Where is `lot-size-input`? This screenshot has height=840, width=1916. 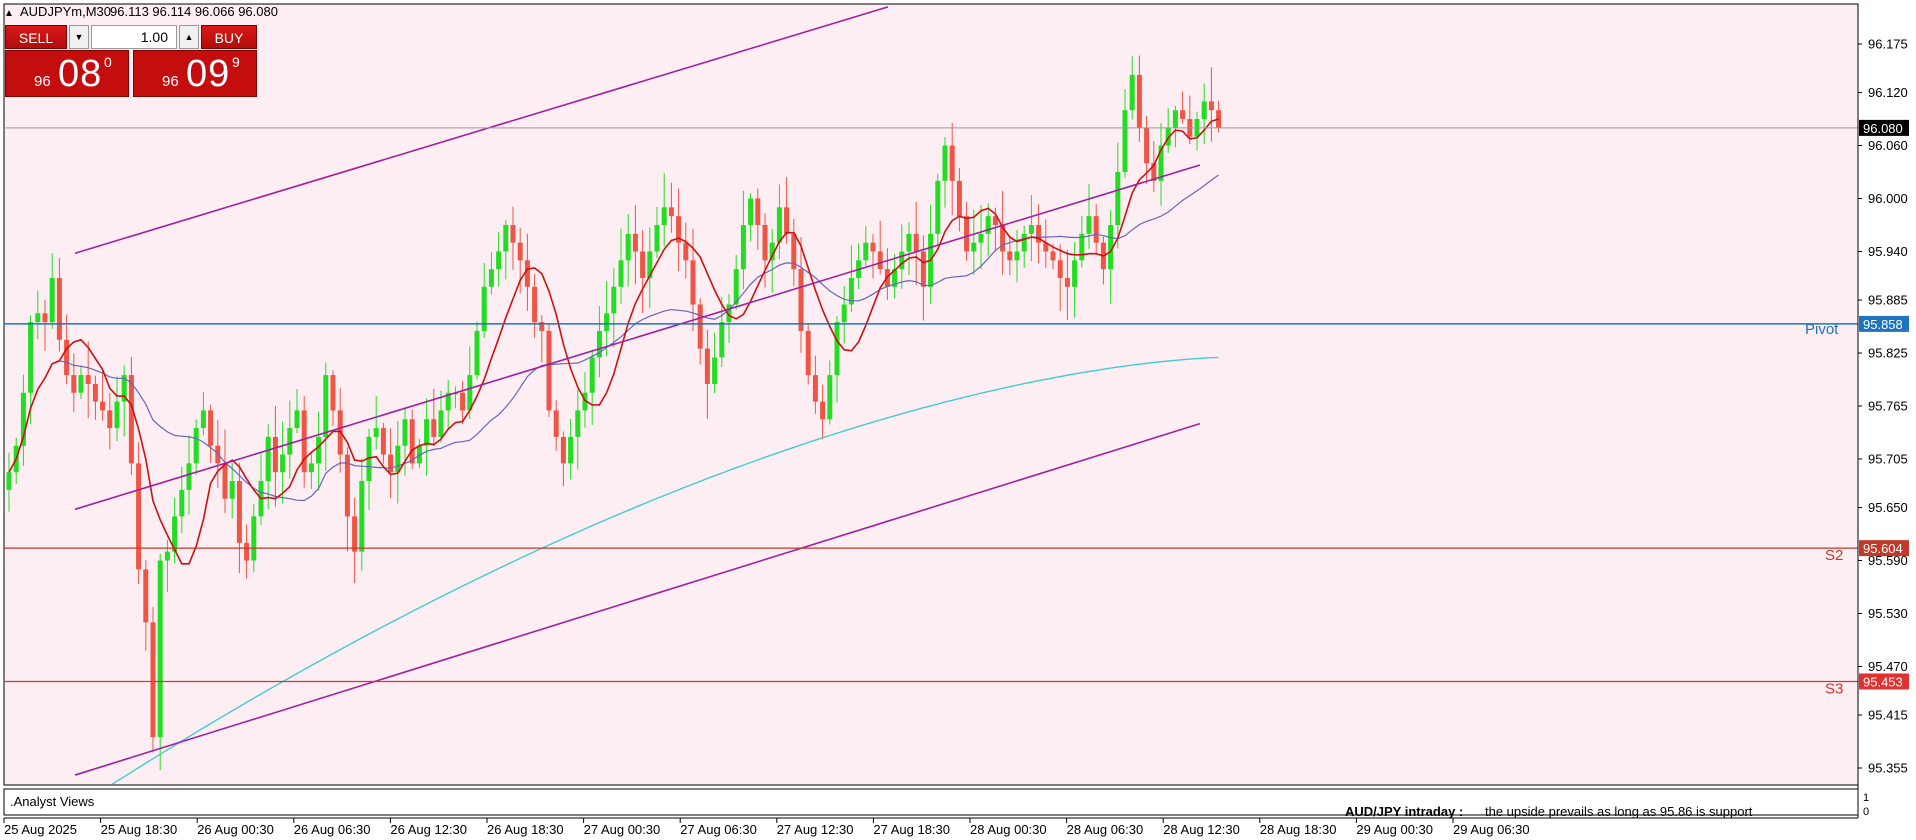 lot-size-input is located at coordinates (134, 37).